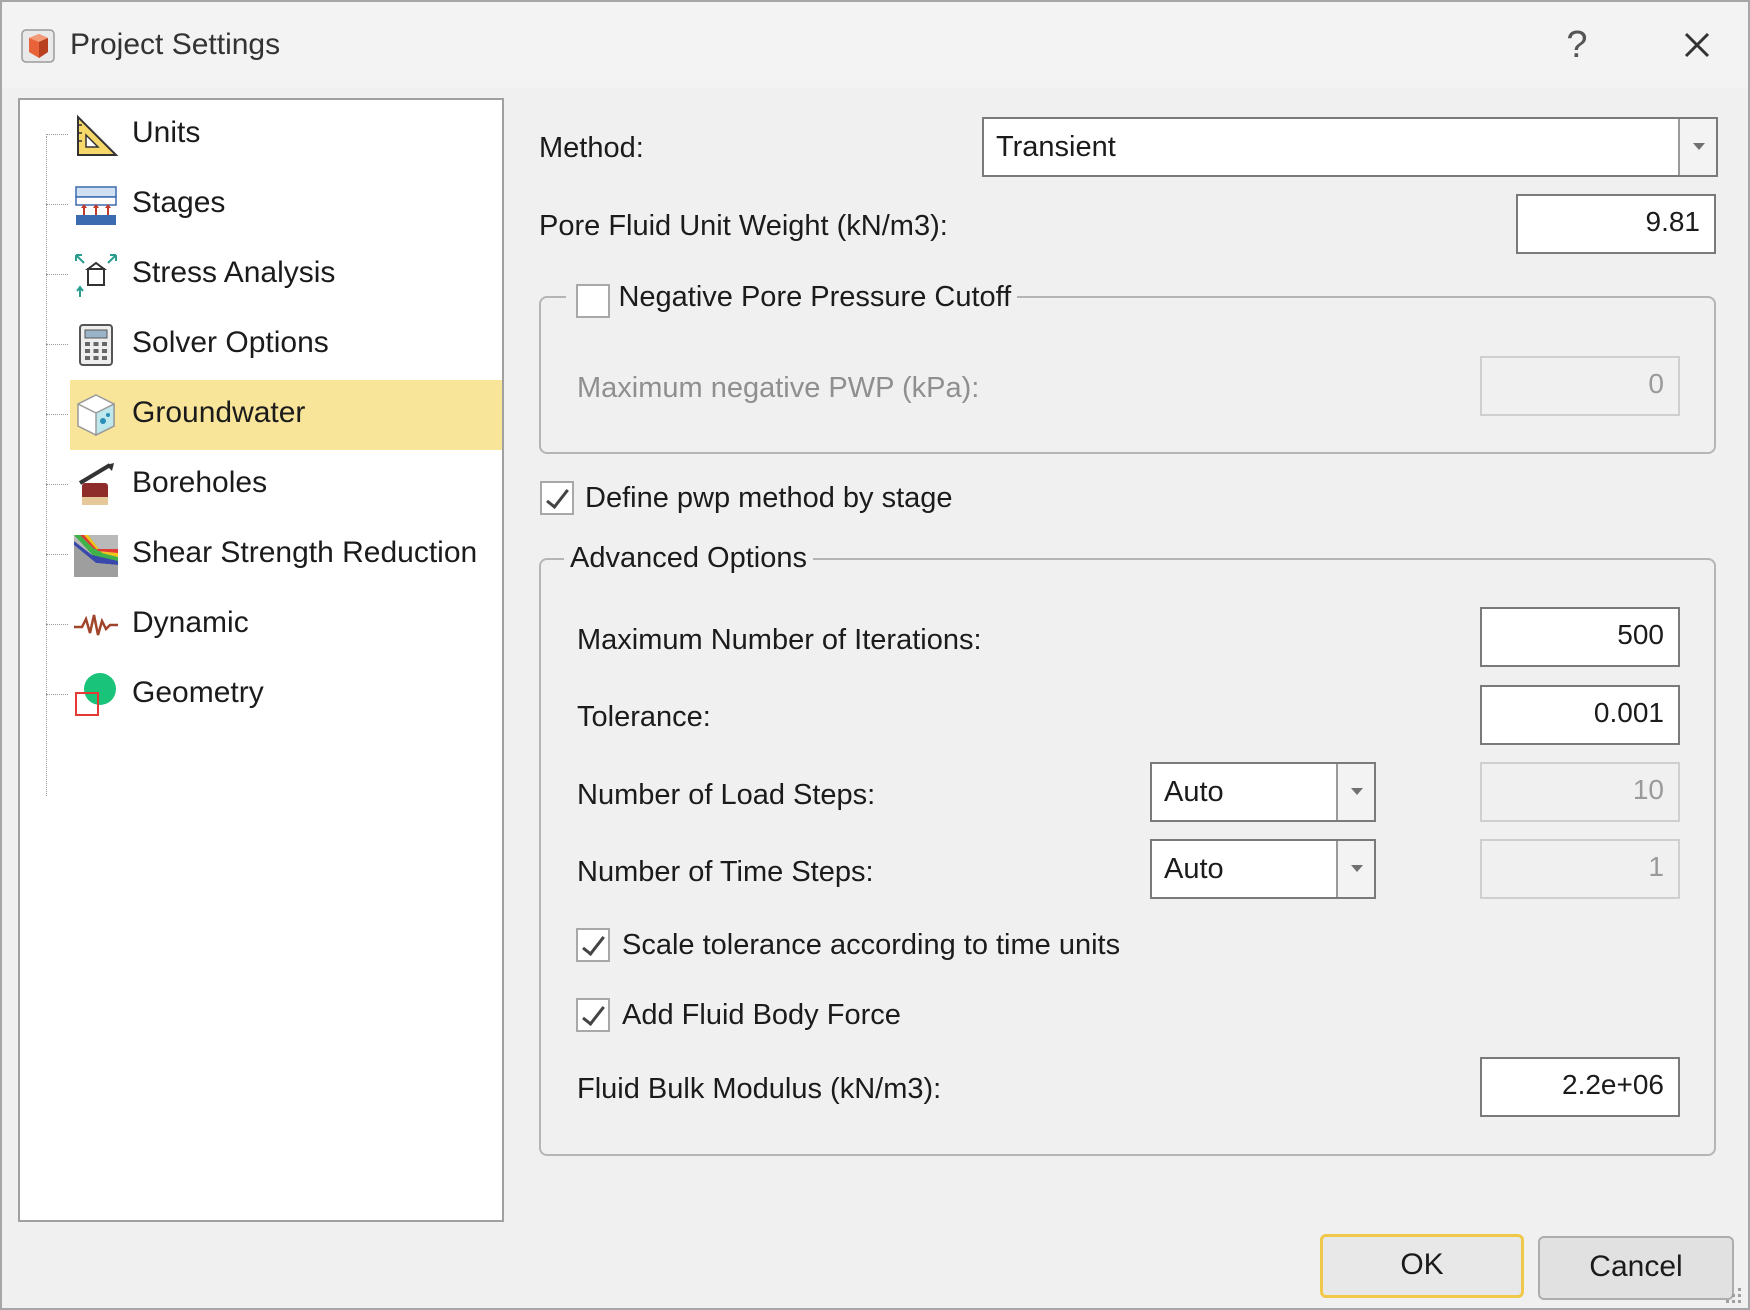 The height and width of the screenshot is (1310, 1750). I want to click on scale-tolerance-label: Scale tolerance according to time units, so click(871, 945).